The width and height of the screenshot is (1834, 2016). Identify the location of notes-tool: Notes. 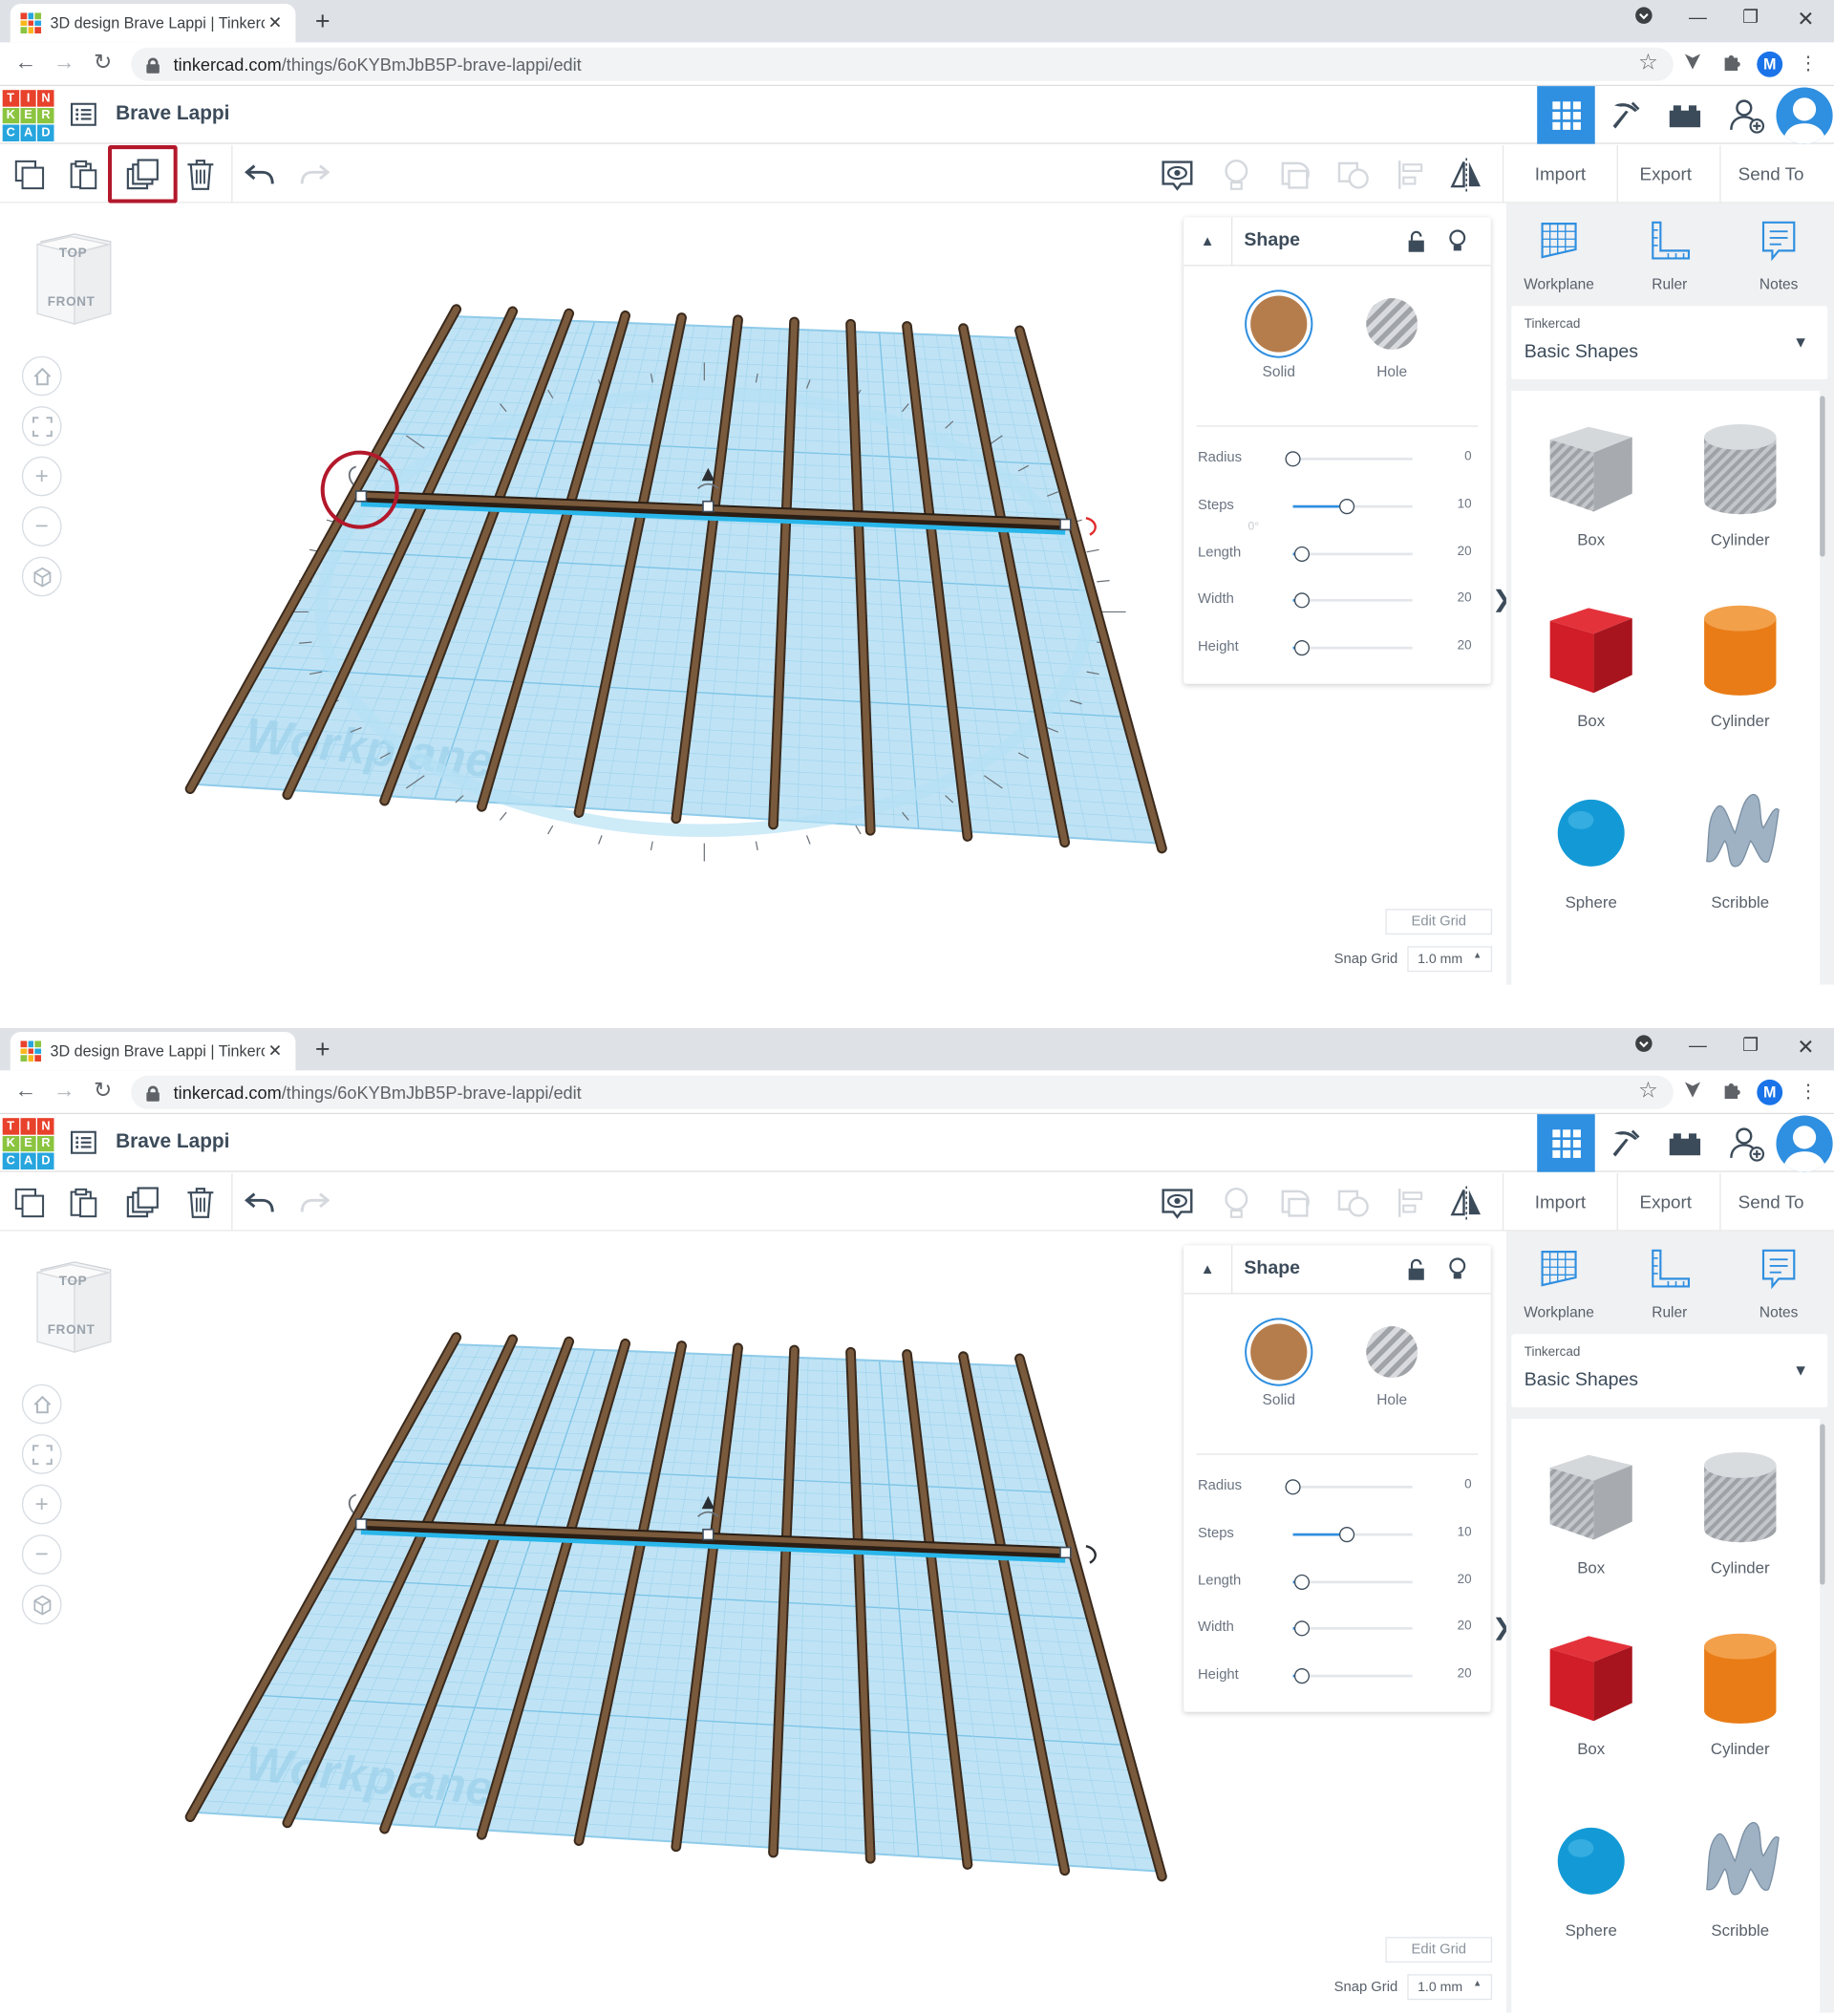
(1779, 254).